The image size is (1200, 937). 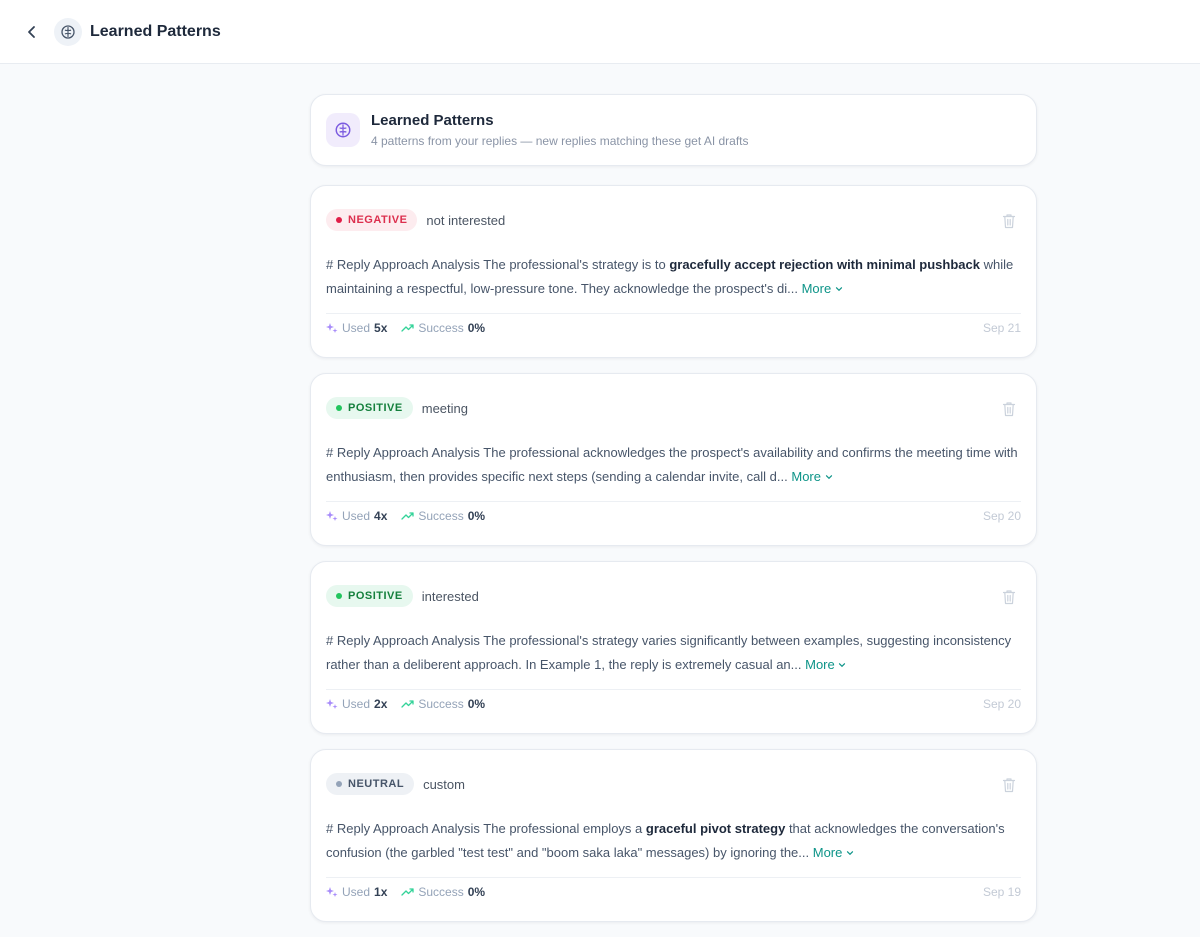 I want to click on used-stat: Used 4x, so click(x=356, y=516).